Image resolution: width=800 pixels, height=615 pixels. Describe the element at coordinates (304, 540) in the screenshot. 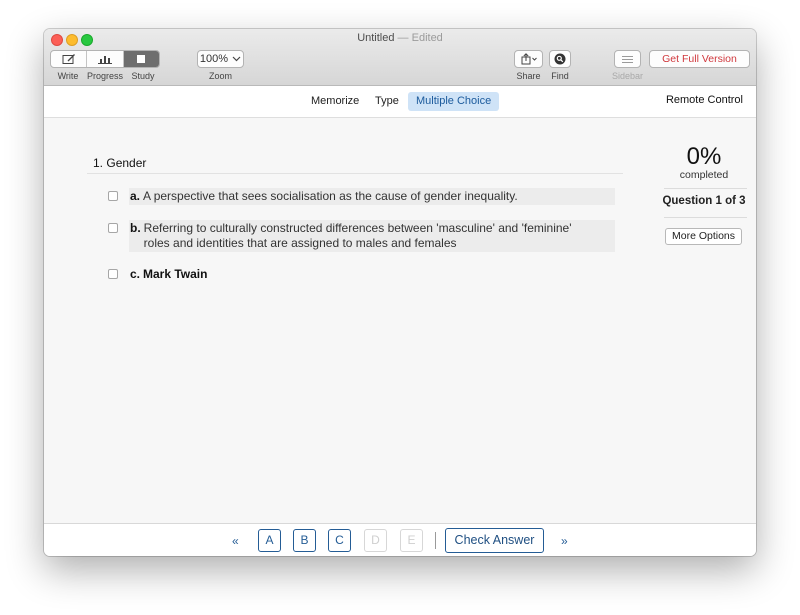

I see `choice-button-b: B` at that location.